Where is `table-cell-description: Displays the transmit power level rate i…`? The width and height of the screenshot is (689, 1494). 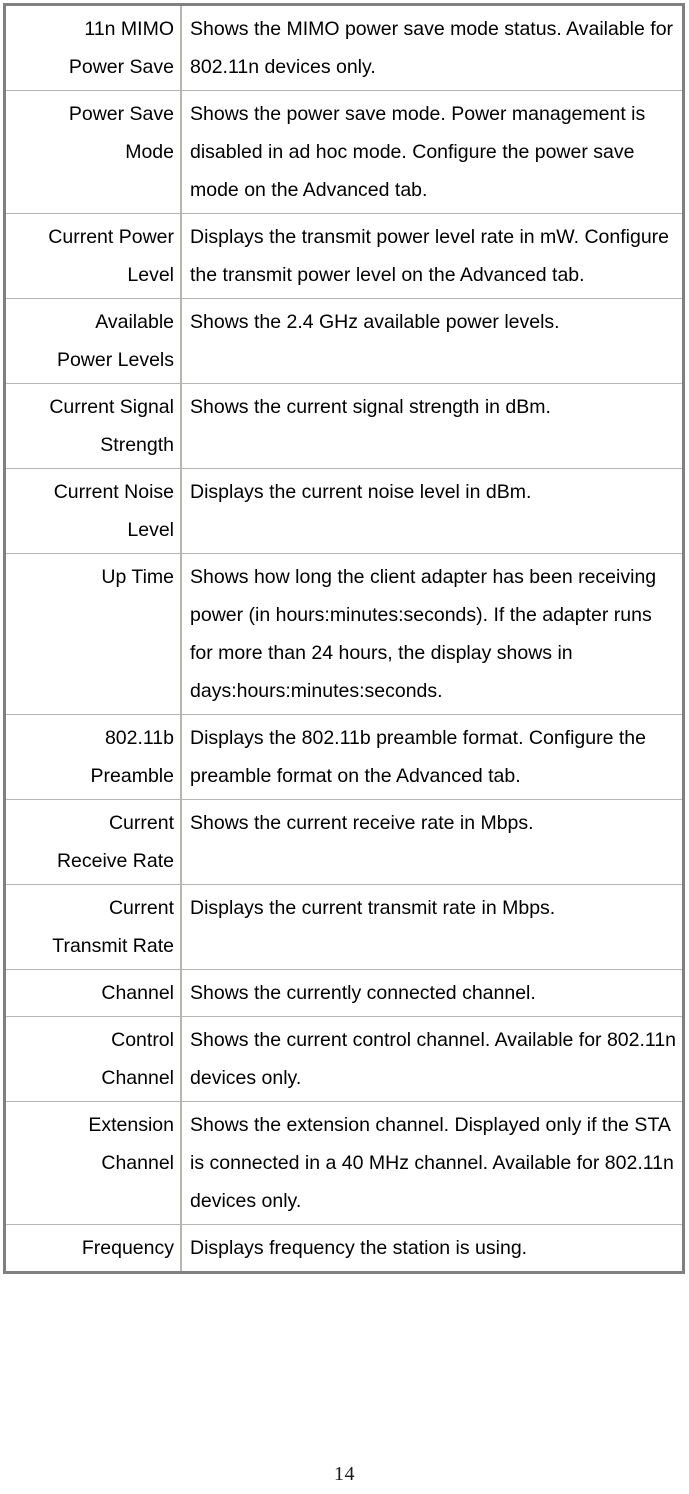 table-cell-description: Displays the transmit power level rate i… is located at coordinates (431, 256).